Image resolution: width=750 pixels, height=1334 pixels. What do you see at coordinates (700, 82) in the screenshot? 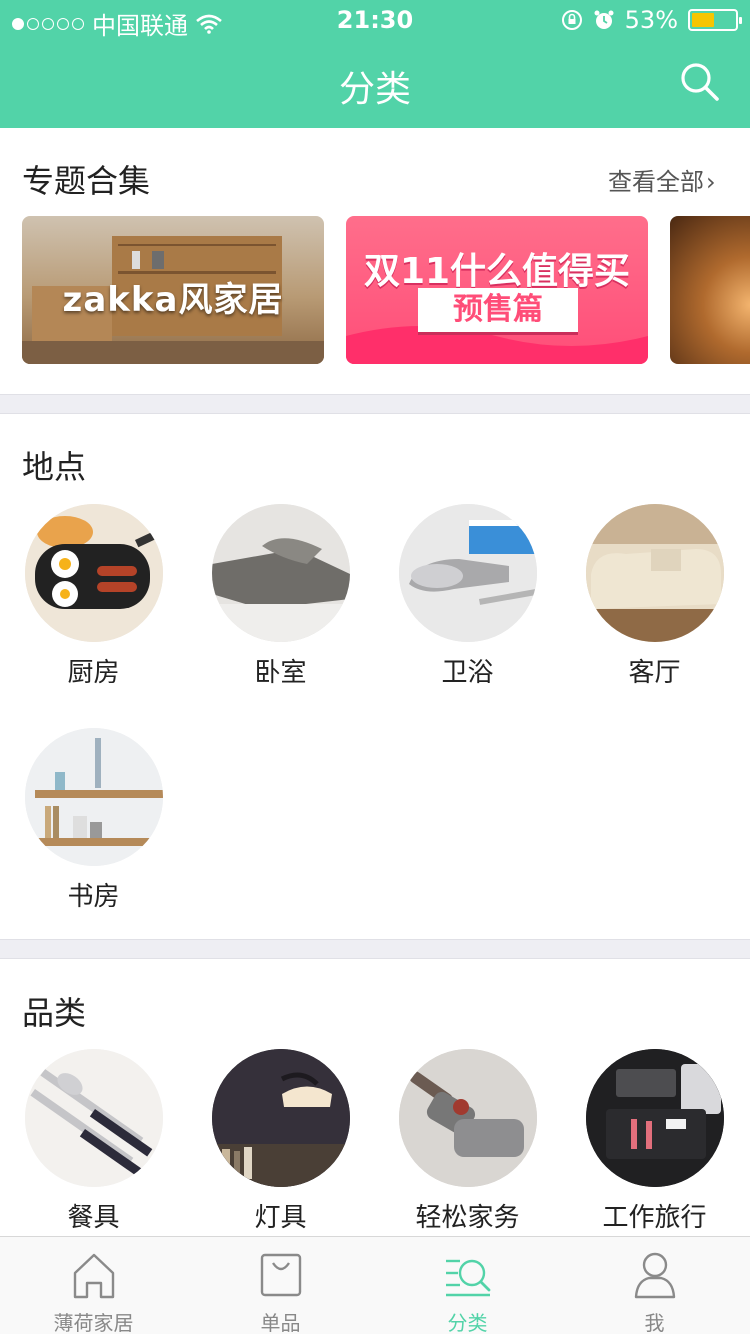
I see `search-icon` at bounding box center [700, 82].